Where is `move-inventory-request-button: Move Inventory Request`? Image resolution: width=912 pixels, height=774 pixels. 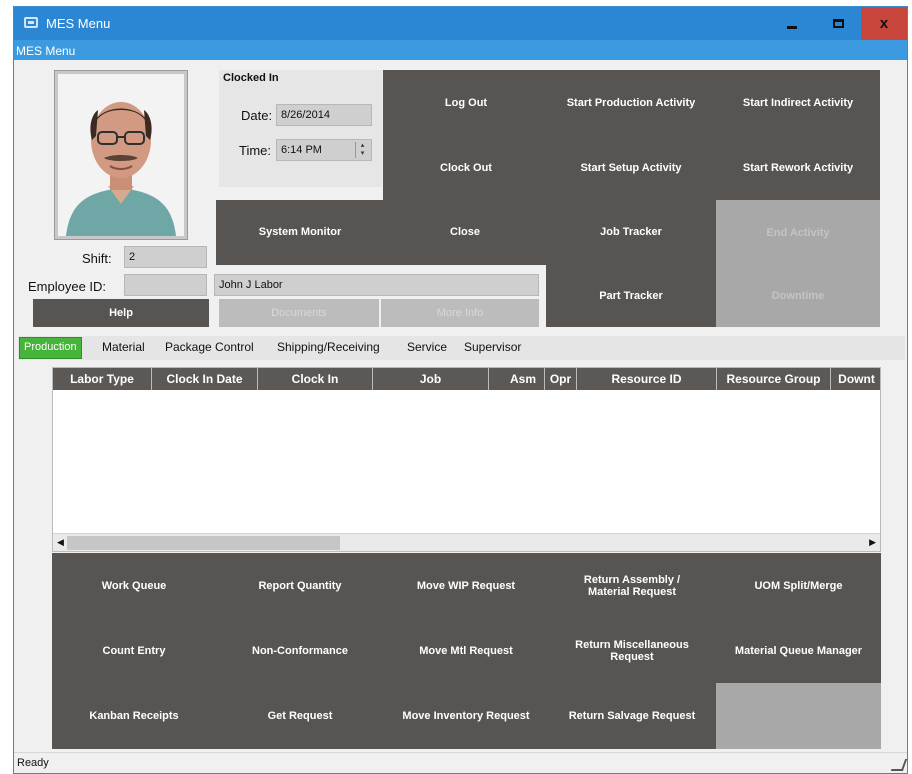
move-inventory-request-button: Move Inventory Request is located at coordinates (466, 716).